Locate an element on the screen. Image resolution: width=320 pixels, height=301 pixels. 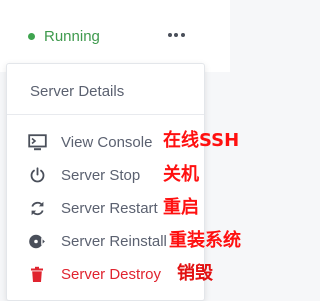
monitor-icon is located at coordinates (37, 142).